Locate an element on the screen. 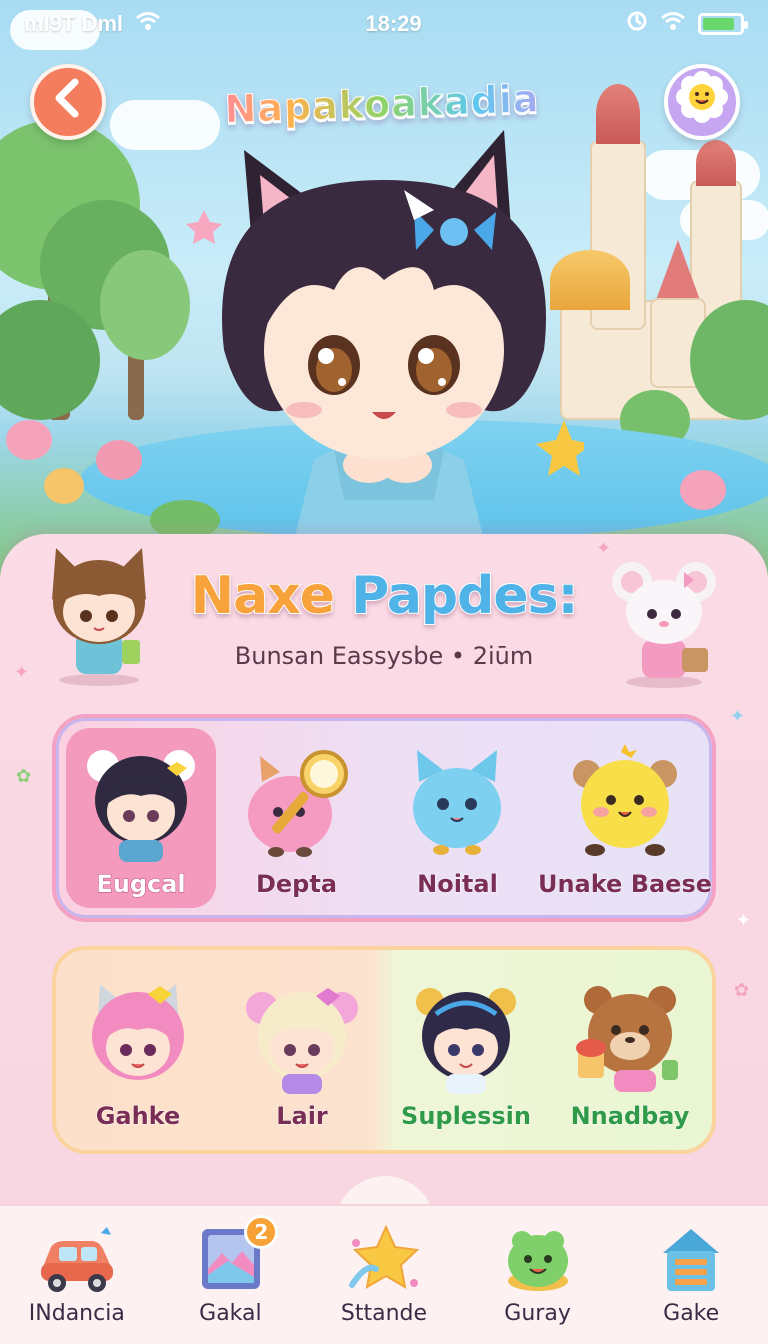 The width and height of the screenshot is (768, 1344). back-button is located at coordinates (68, 102).